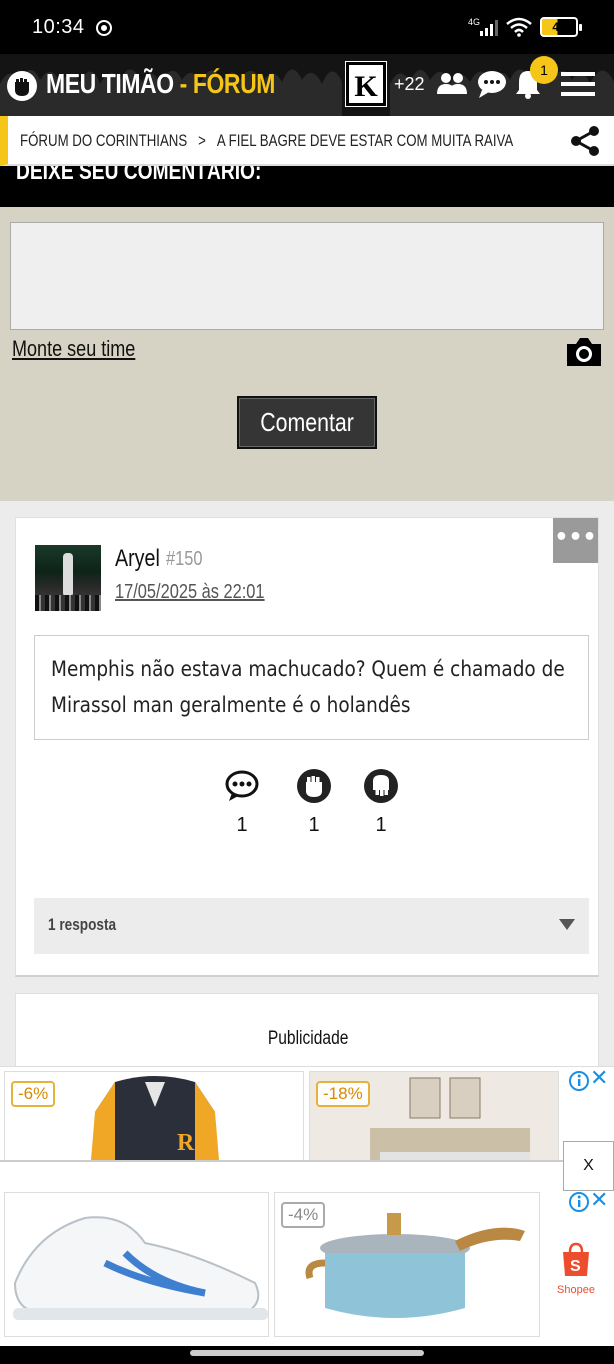 The image size is (614, 1364). Describe the element at coordinates (231, 705) in the screenshot. I see `post-body-line: Mirassol man geralmente é o holandês` at that location.